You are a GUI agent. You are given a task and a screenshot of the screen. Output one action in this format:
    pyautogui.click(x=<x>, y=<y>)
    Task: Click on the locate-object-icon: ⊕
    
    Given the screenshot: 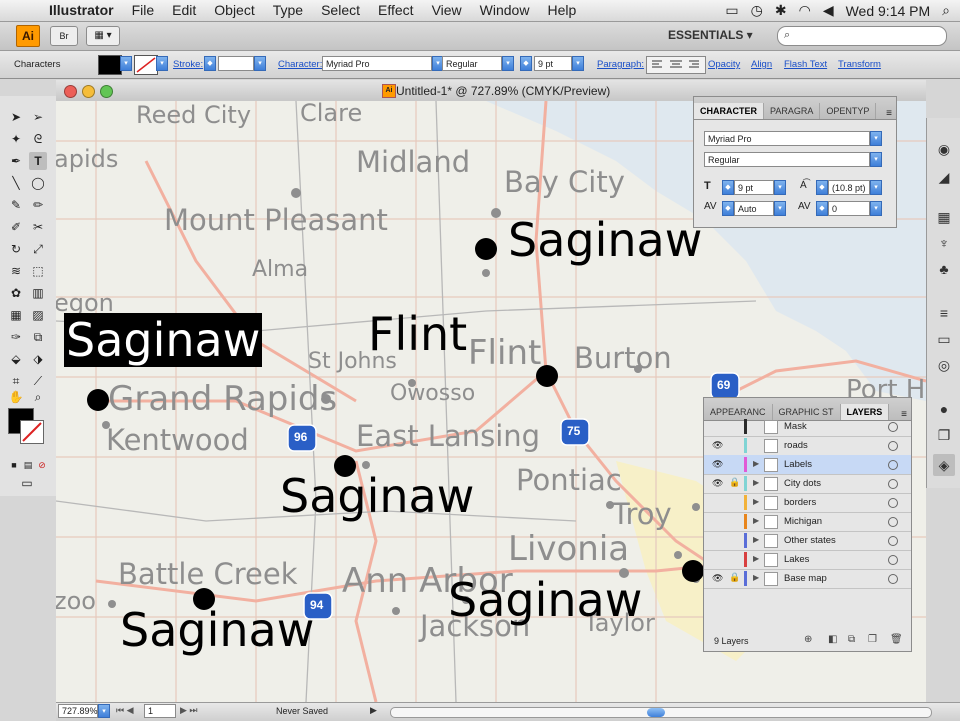 What is the action you would take?
    pyautogui.click(x=808, y=639)
    